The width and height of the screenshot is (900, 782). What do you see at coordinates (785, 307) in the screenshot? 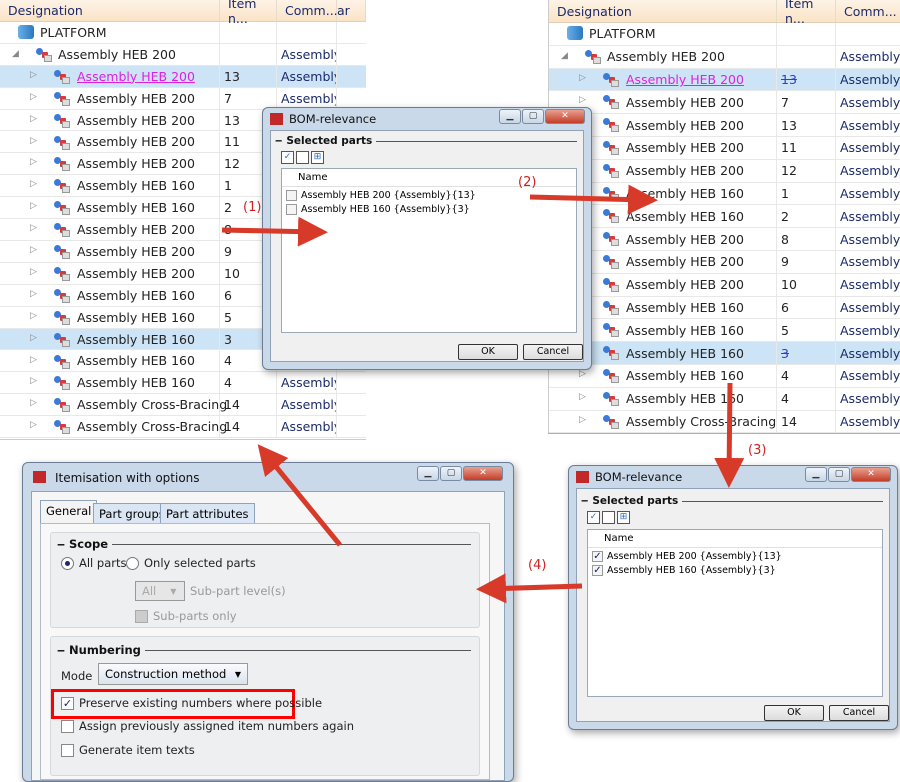
I see `item-number: 6` at bounding box center [785, 307].